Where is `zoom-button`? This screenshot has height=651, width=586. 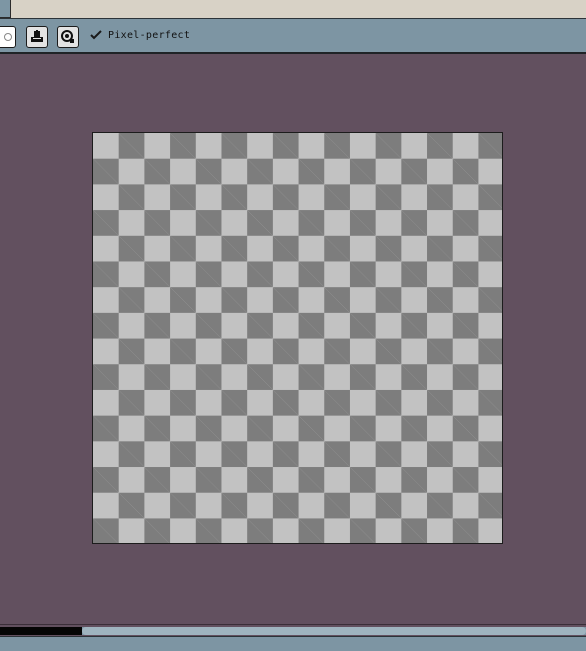 zoom-button is located at coordinates (68, 37).